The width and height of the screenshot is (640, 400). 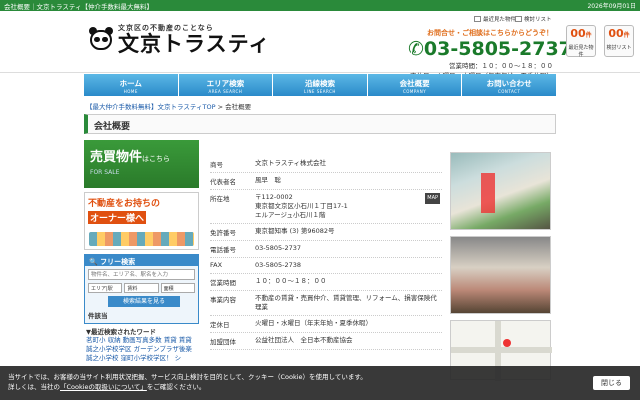 I want to click on logo-name: 文京トラスティ, so click(x=194, y=44).